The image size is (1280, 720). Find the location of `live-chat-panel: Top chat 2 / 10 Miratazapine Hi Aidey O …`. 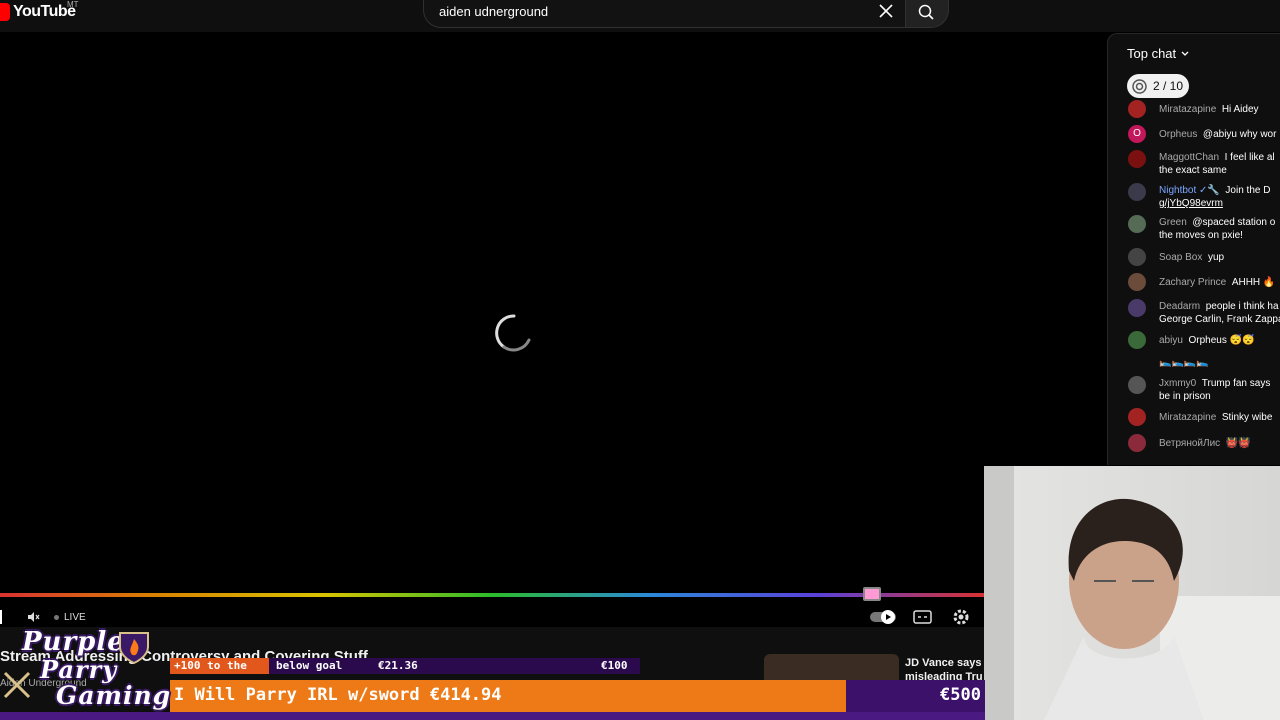

live-chat-panel: Top chat 2 / 10 Miratazapine Hi Aidey O … is located at coordinates (1193, 249).